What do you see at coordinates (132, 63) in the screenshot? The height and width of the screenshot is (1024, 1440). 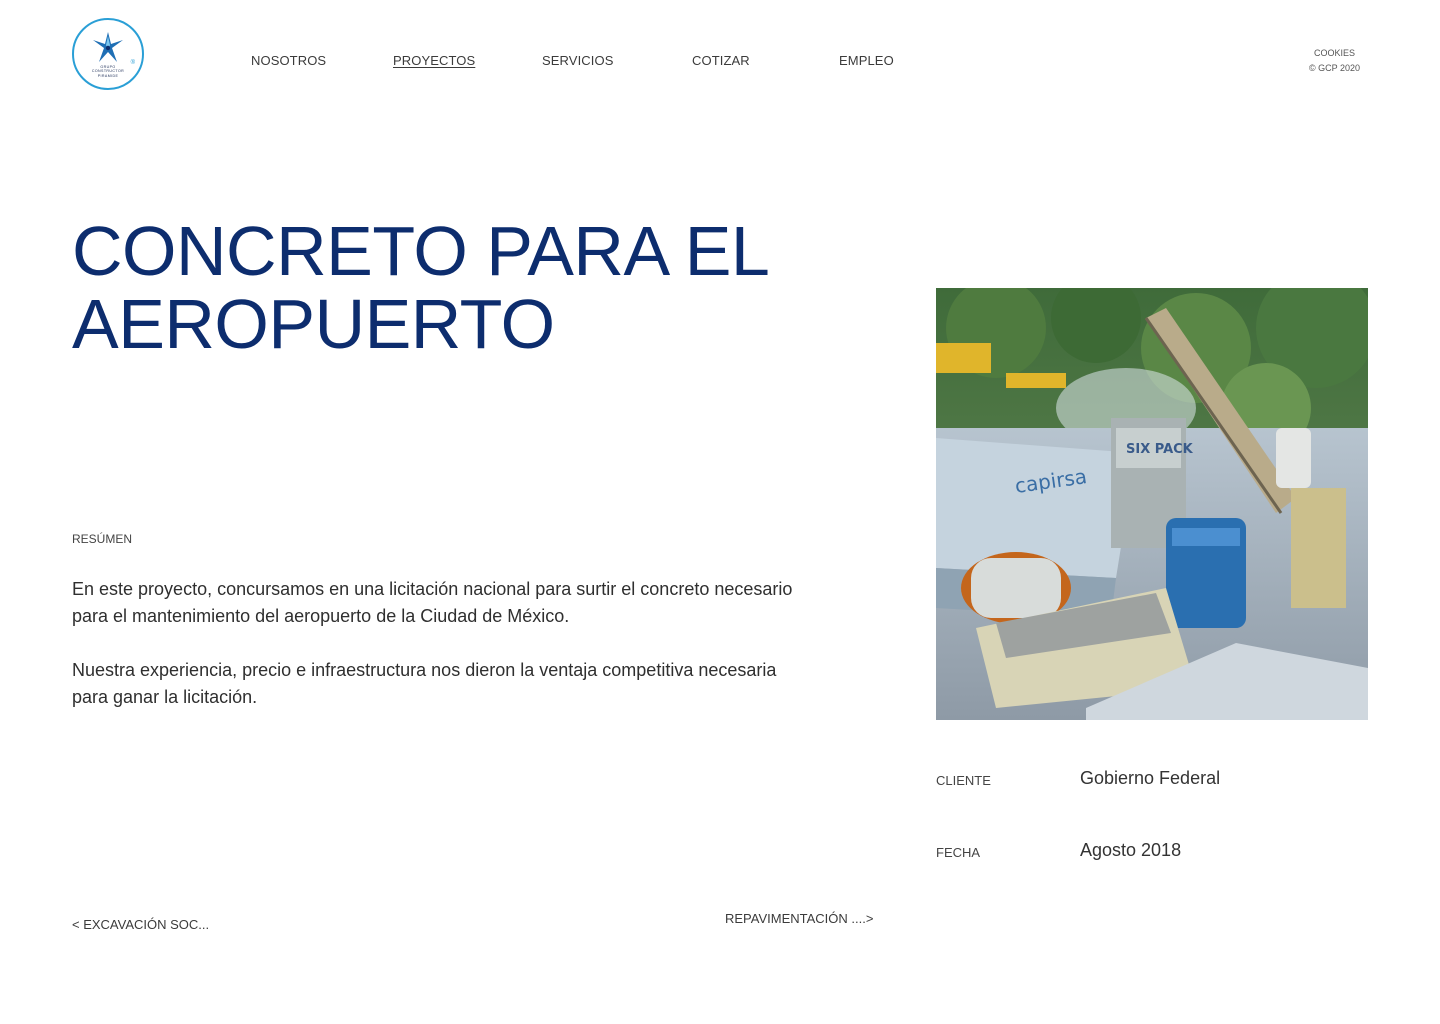 I see `registered-mark: ®` at bounding box center [132, 63].